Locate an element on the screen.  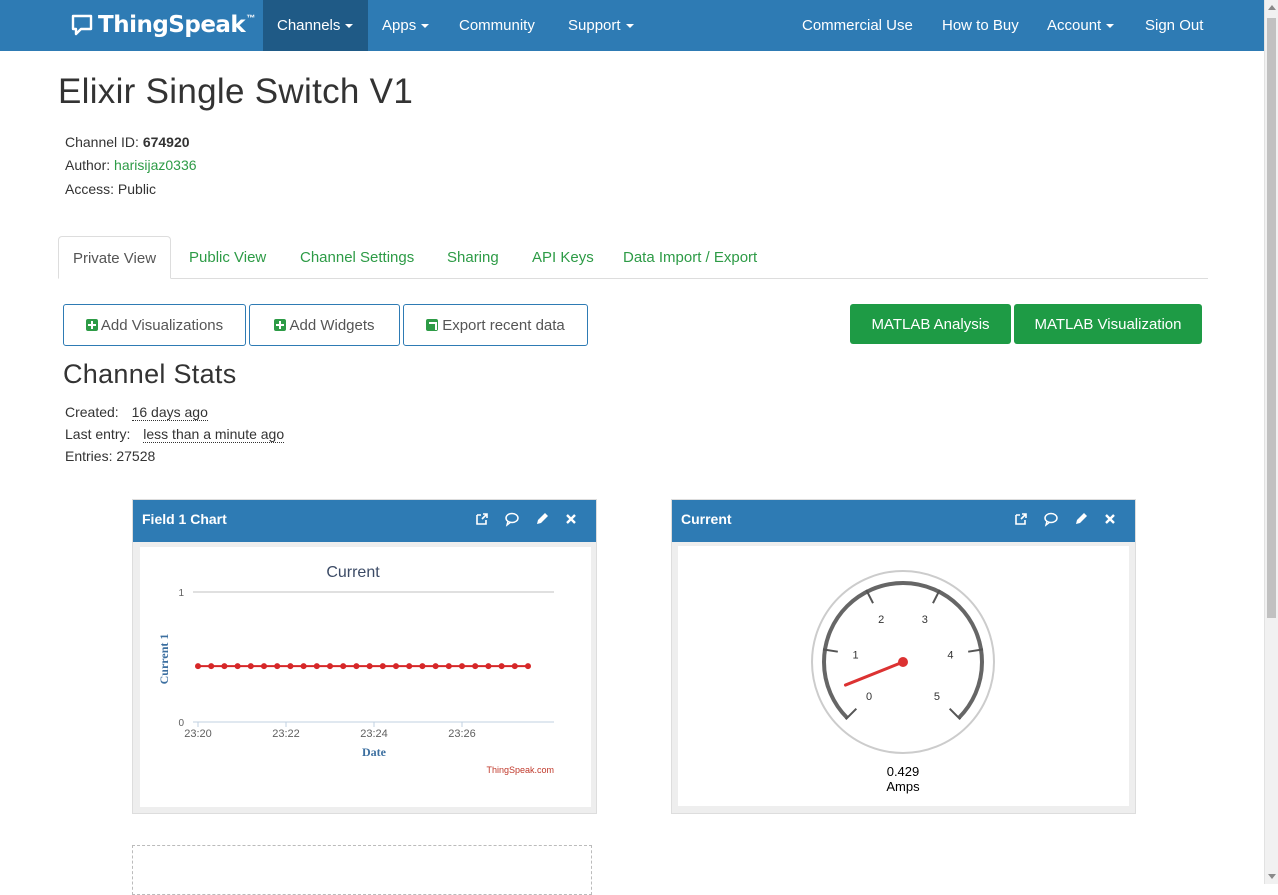
gauge-units: Amps is located at coordinates (903, 786).